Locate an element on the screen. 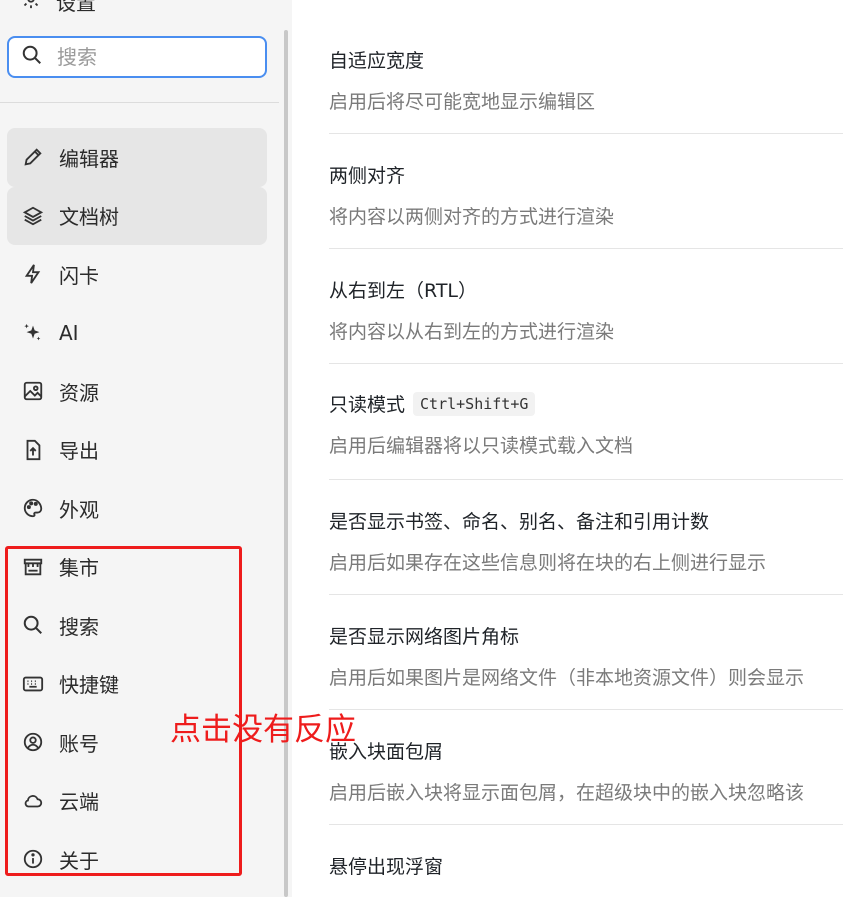 The width and height of the screenshot is (843, 897). sidebar-item-flashcard: 闪卡 is located at coordinates (137, 274).